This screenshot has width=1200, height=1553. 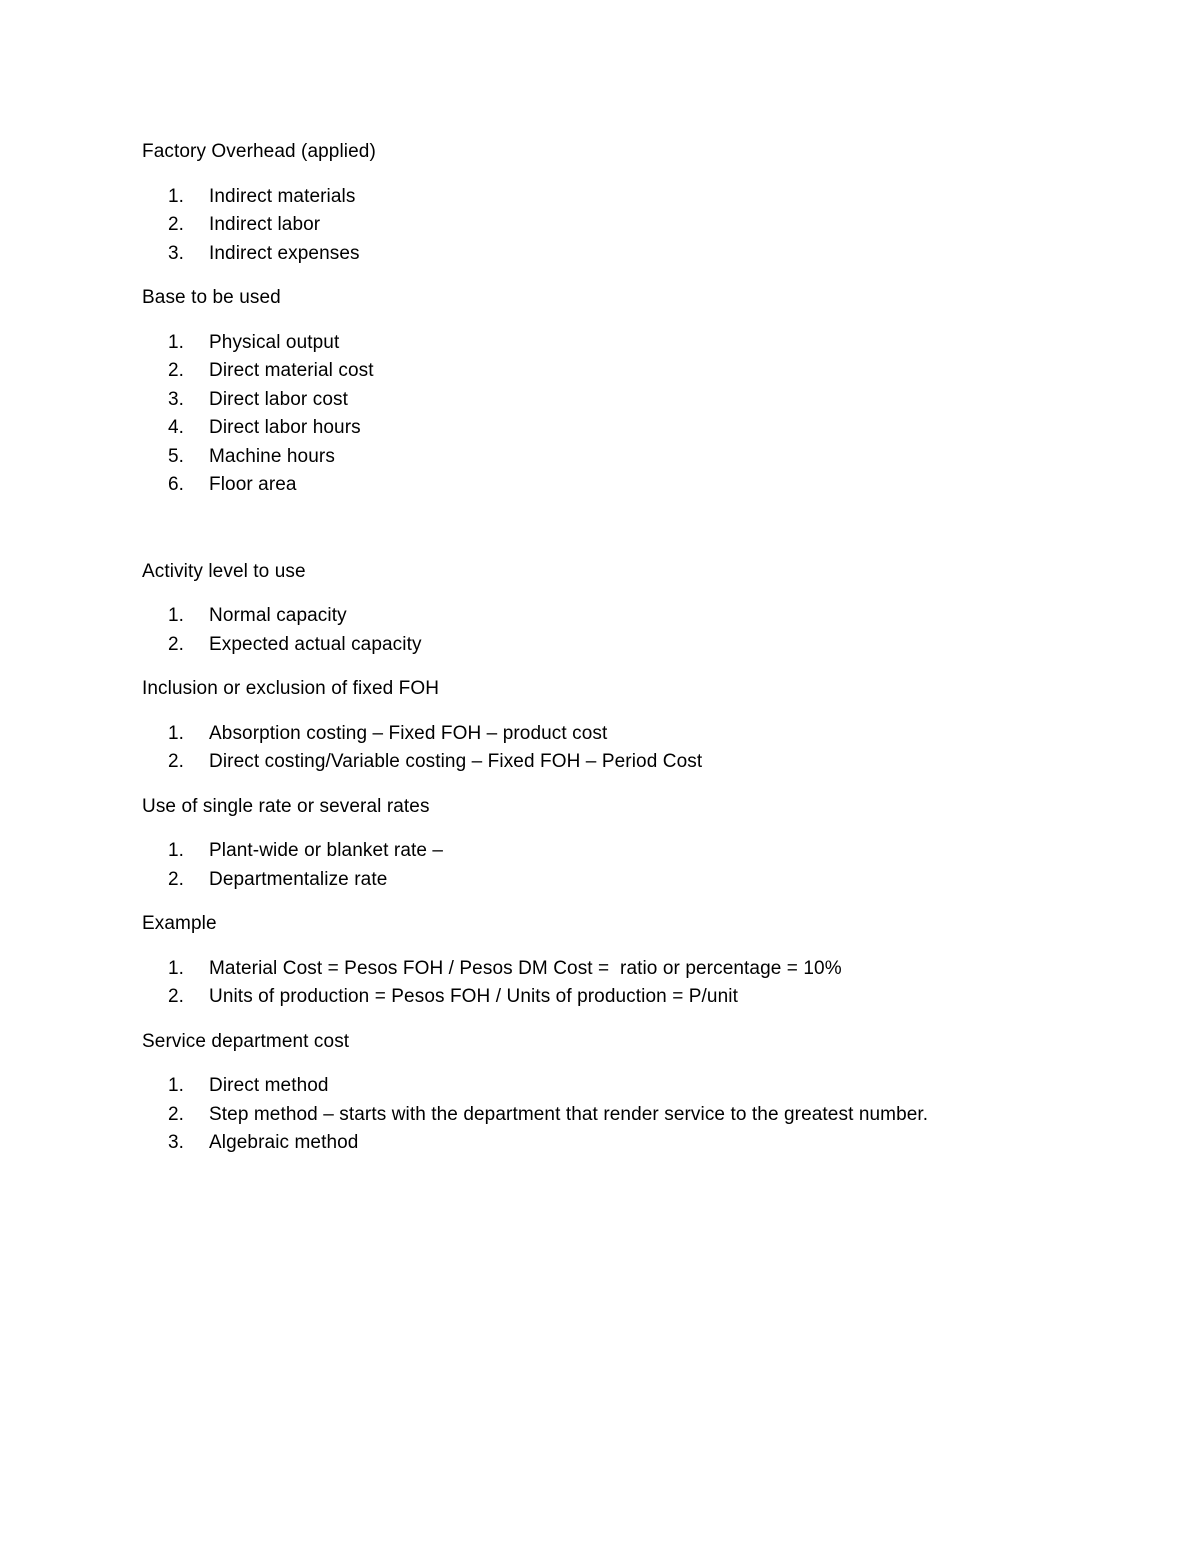 What do you see at coordinates (176, 427) in the screenshot?
I see `list-item-number: 4.` at bounding box center [176, 427].